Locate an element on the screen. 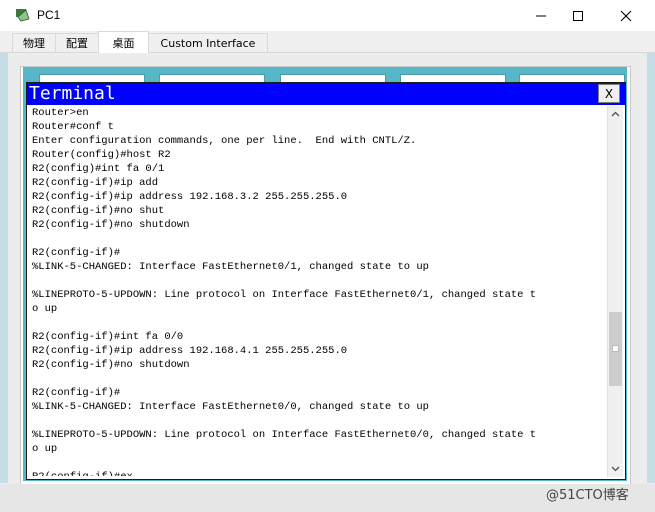 The image size is (655, 512). tab-config: 配置 is located at coordinates (77, 42).